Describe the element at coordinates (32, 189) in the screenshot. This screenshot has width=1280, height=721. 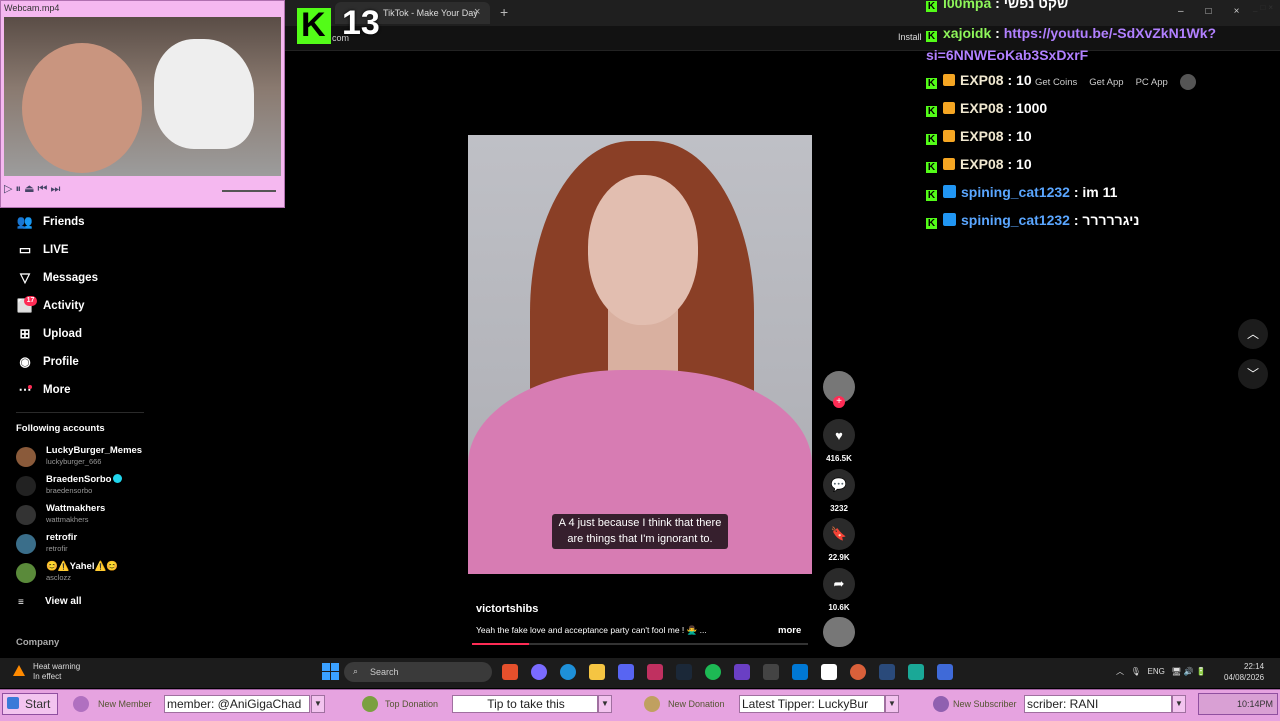
I see `media-controls: ▷ ⏸ ⏏ ⏮ ⏭` at that location.